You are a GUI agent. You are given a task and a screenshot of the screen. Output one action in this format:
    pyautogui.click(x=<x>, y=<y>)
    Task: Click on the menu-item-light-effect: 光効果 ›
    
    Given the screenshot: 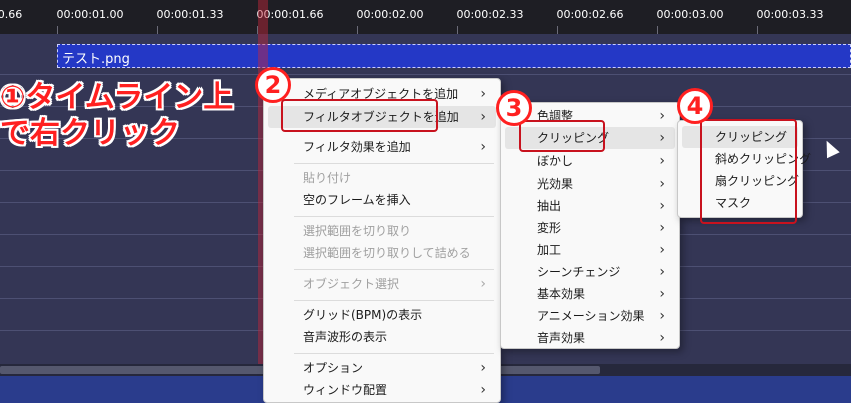 What is the action you would take?
    pyautogui.click(x=590, y=184)
    